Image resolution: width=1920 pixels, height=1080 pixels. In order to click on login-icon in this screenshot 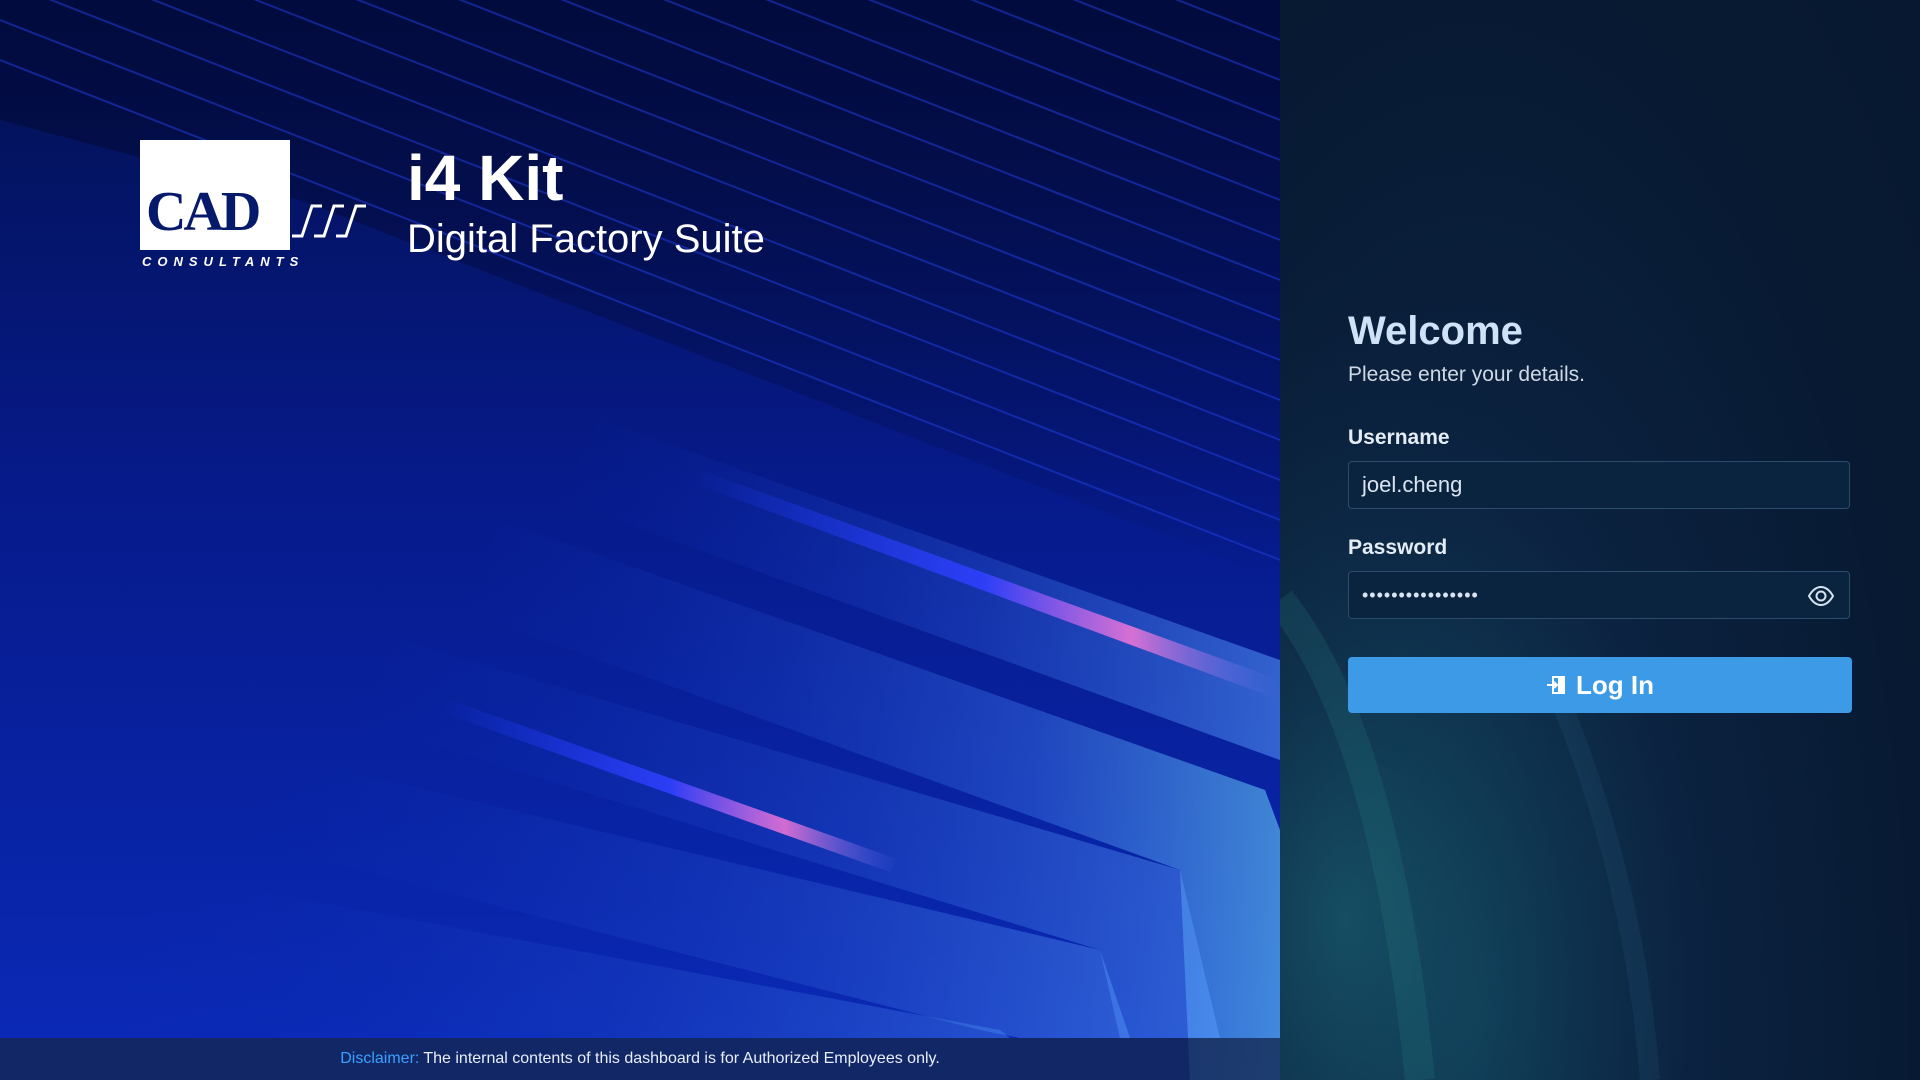, I will do `click(1556, 685)`.